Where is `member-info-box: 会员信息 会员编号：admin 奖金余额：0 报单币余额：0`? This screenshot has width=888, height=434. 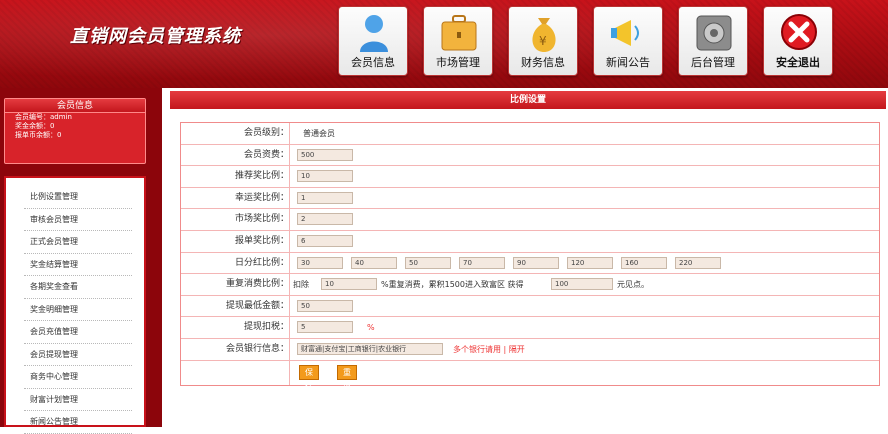
member-info-box: 会员信息 会员编号：admin 奖金余额：0 报单币余额：0 is located at coordinates (75, 131).